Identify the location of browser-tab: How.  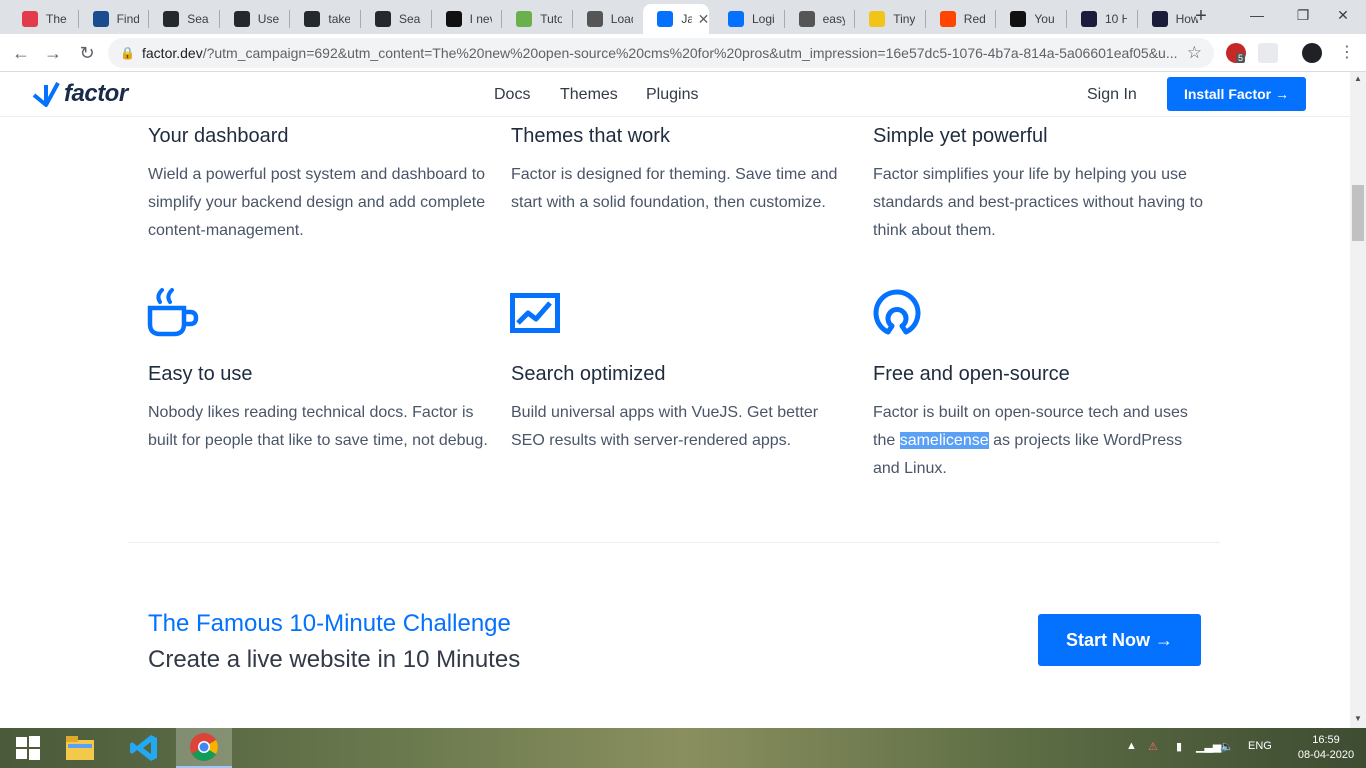
(1173, 19).